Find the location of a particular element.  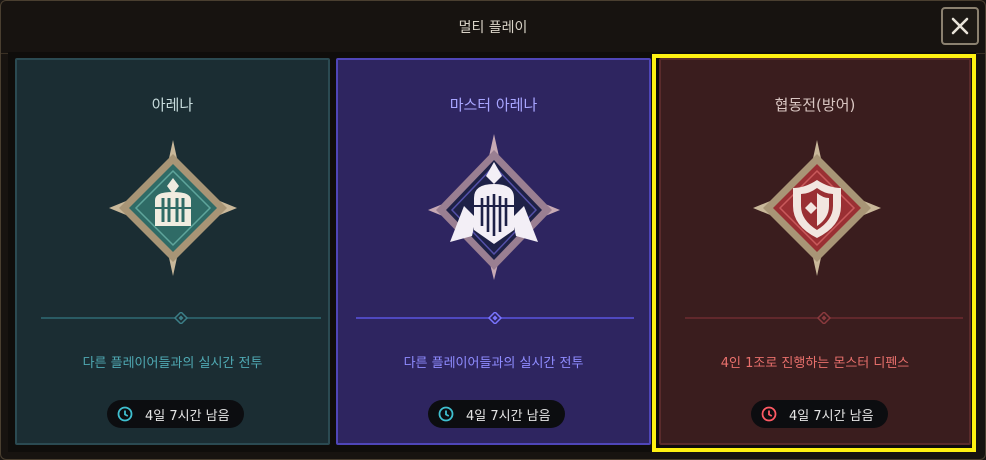

arena-helmet-emblem-icon is located at coordinates (173, 208).